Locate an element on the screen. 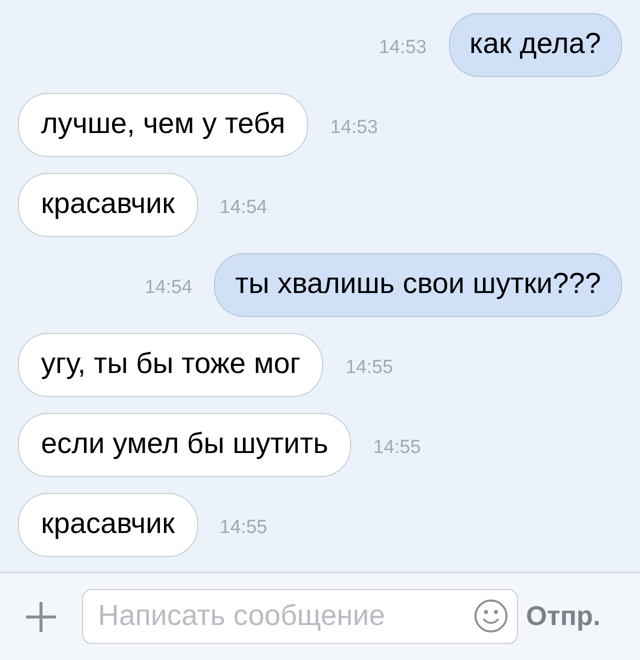 The image size is (640, 660). plus-icon is located at coordinates (41, 617).